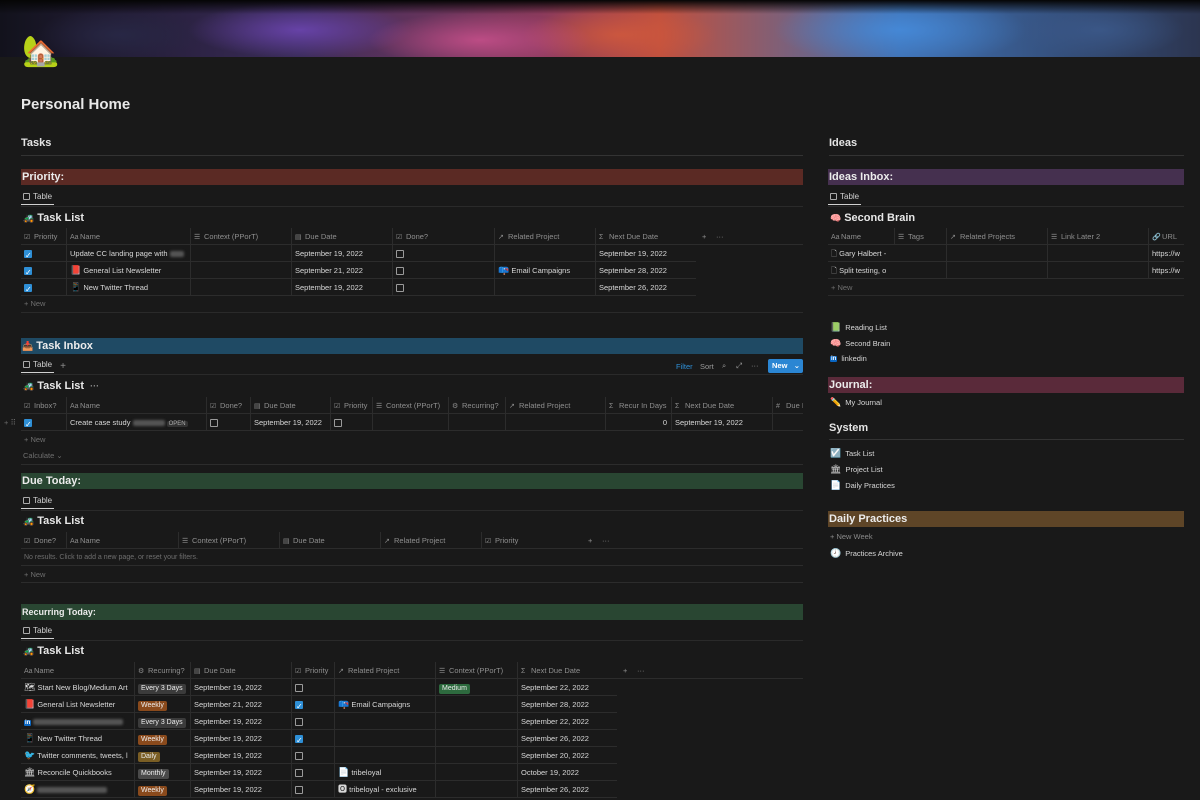  Describe the element at coordinates (862, 270) in the screenshot. I see `row-name: Split testing, o` at that location.